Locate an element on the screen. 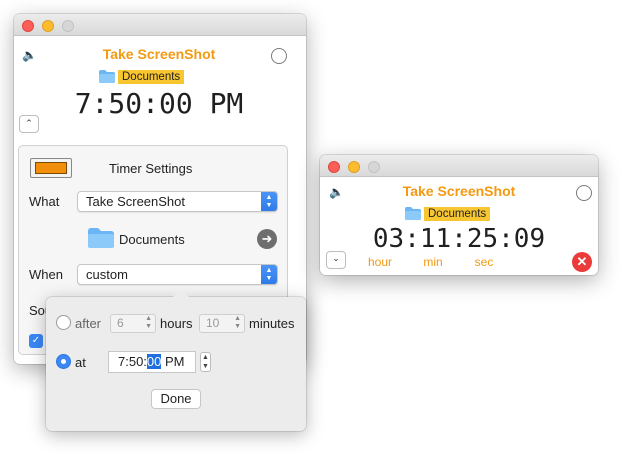  unit-hour-label: hour is located at coordinates (380, 262).